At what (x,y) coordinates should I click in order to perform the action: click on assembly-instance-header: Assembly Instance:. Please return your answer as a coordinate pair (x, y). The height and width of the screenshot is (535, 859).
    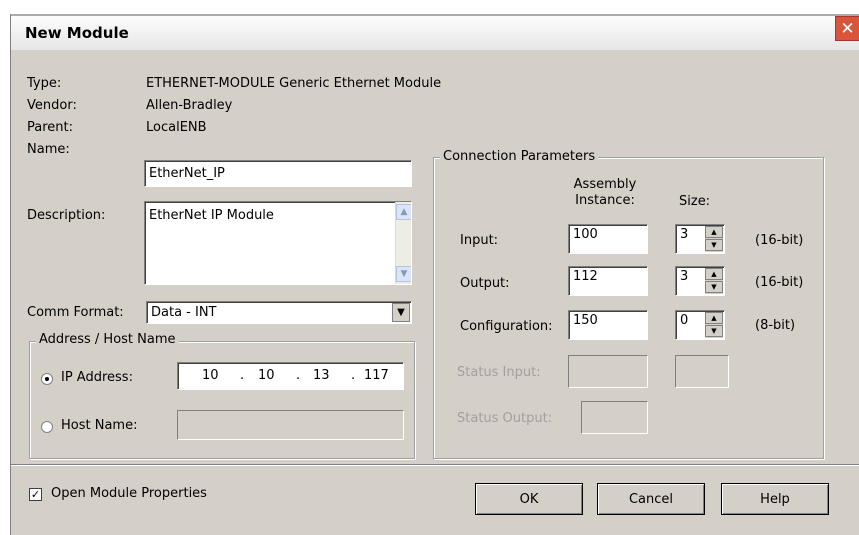
    Looking at the image, I should click on (605, 192).